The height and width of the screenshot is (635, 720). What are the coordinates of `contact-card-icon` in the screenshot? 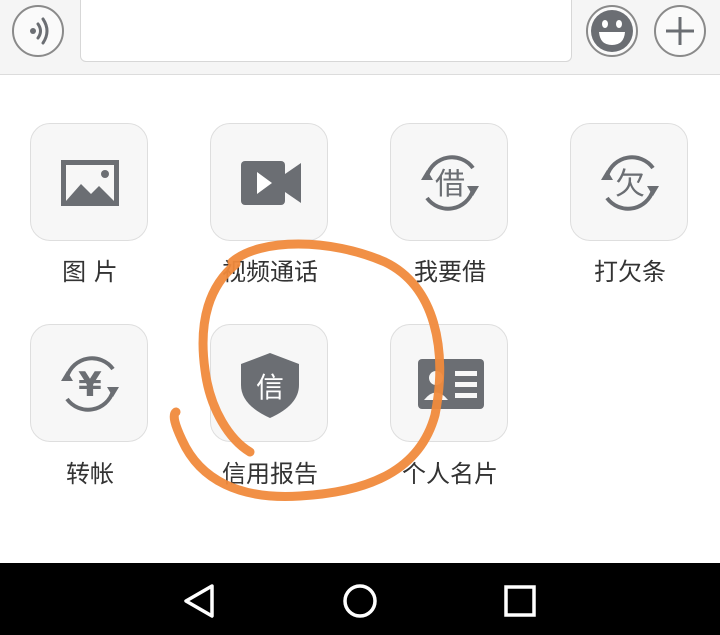 It's located at (451, 384).